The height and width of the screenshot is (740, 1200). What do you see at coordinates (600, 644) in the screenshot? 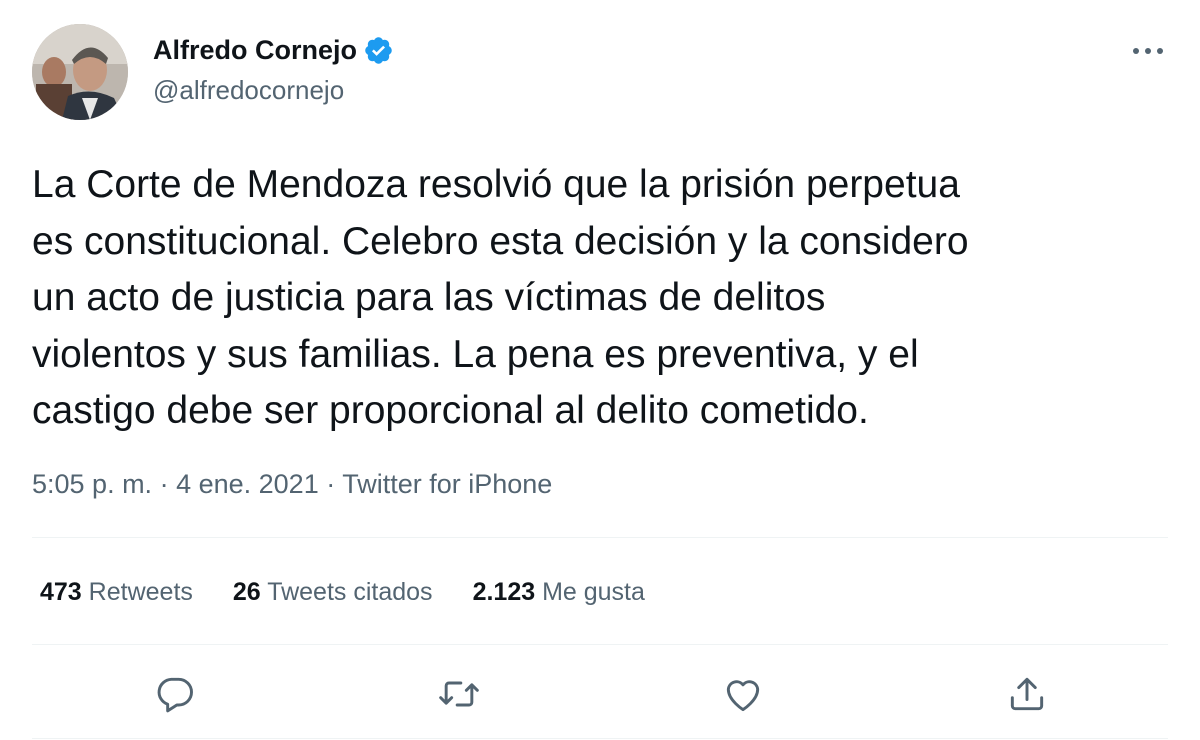
I see `divider-middle` at bounding box center [600, 644].